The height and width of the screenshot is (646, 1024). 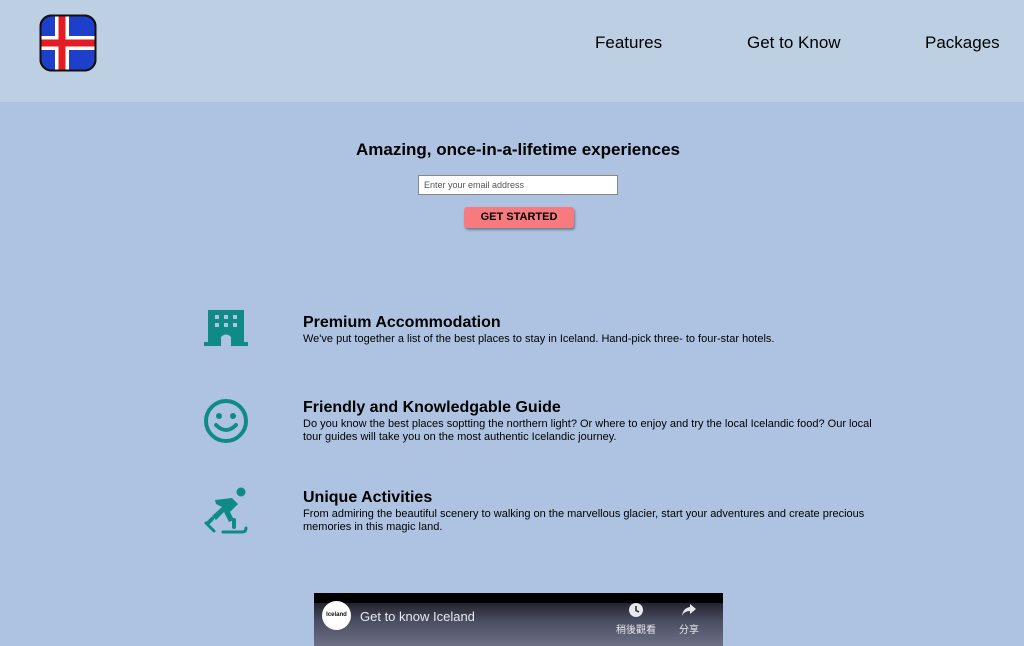 I want to click on video-player: Iceland Get to know Iceland 稍後觀看 分享, so click(x=518, y=619).